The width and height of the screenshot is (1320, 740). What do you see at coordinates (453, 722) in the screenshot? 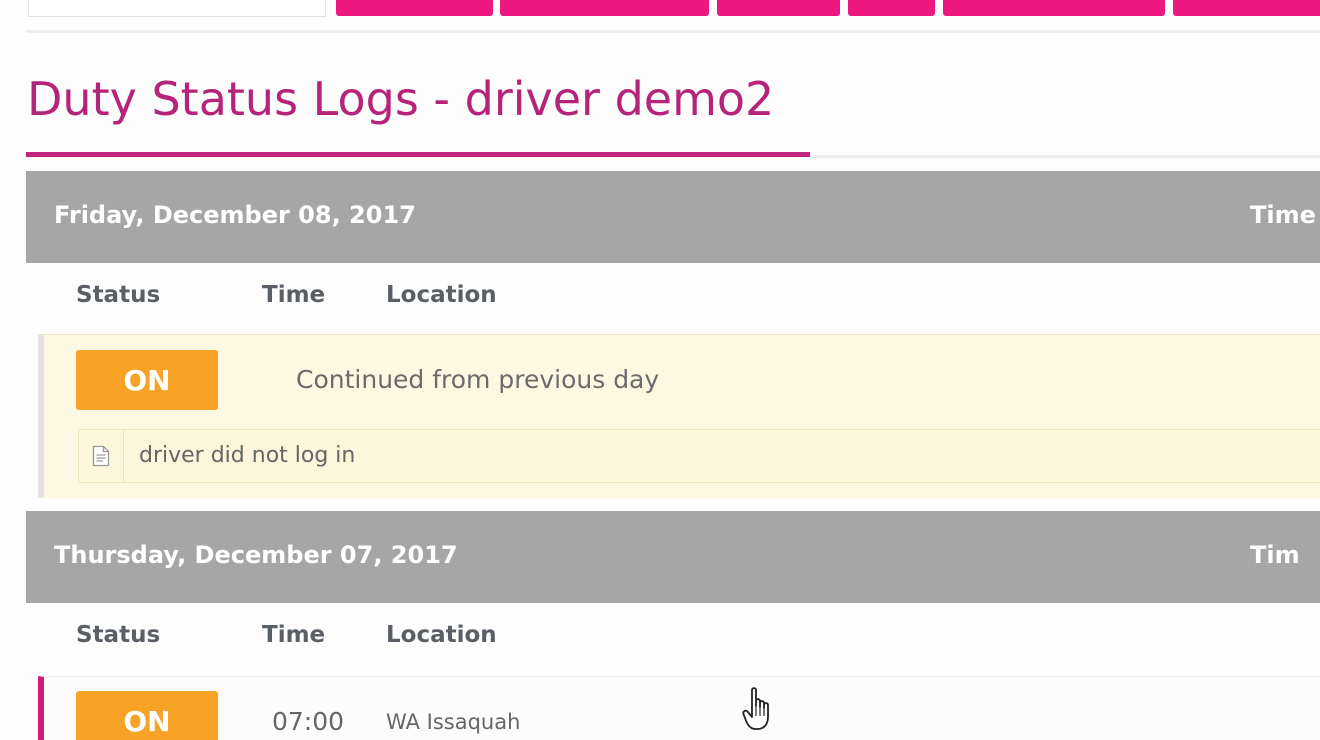
I see `entry-location: WA Issaquah` at bounding box center [453, 722].